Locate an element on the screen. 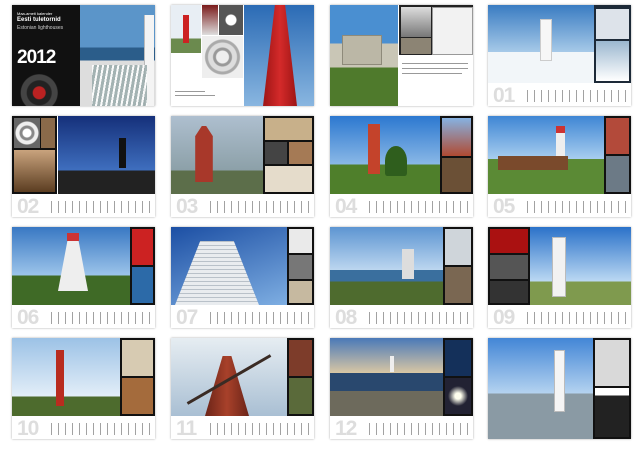 The width and height of the screenshot is (640, 454). calendar-page-12: 12 is located at coordinates (401, 388).